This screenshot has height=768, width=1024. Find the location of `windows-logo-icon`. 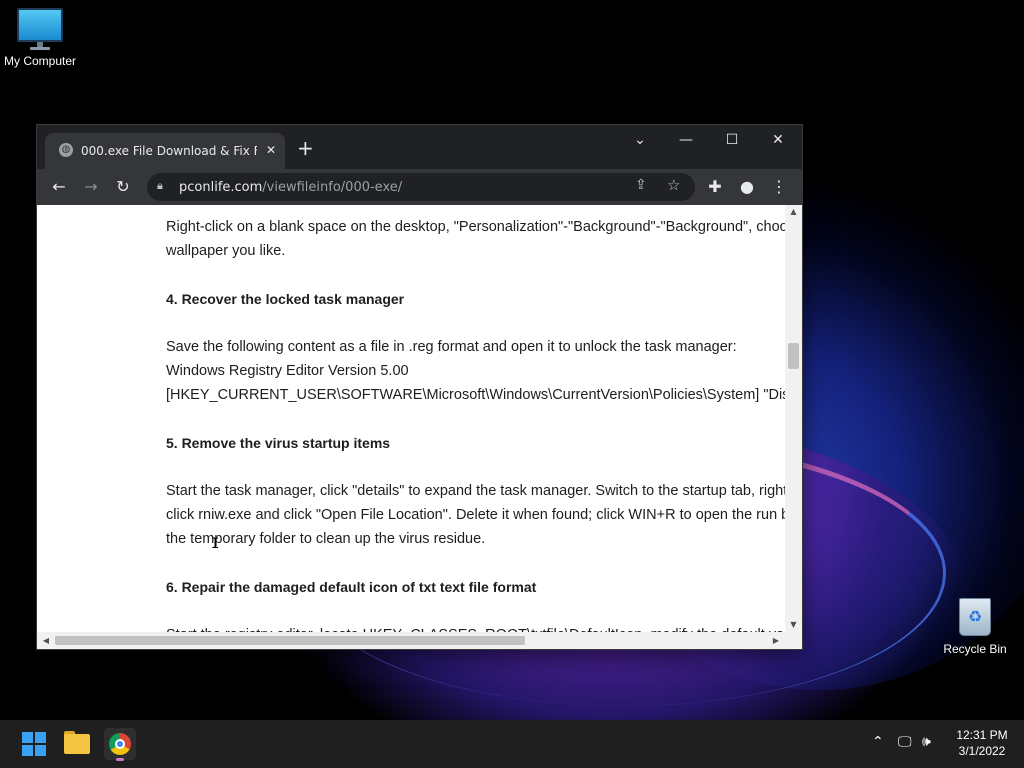

windows-logo-icon is located at coordinates (34, 744).